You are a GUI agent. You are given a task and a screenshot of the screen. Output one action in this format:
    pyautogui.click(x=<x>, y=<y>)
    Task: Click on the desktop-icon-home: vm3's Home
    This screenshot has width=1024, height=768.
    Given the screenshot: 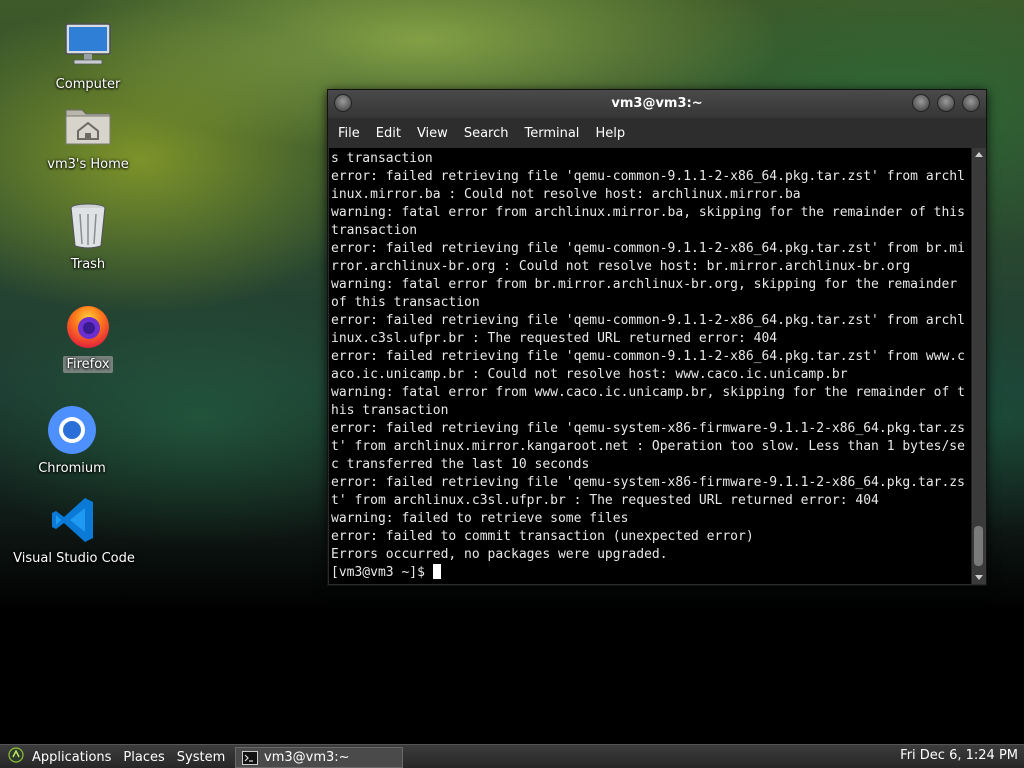 What is the action you would take?
    pyautogui.click(x=88, y=136)
    